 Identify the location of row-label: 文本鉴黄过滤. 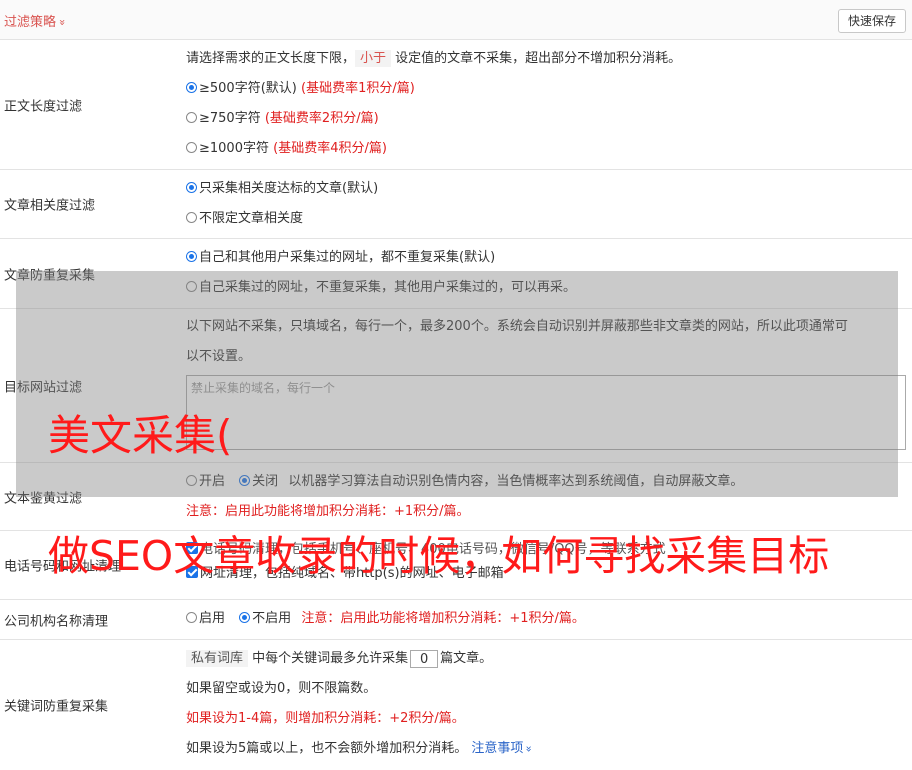
(43, 498).